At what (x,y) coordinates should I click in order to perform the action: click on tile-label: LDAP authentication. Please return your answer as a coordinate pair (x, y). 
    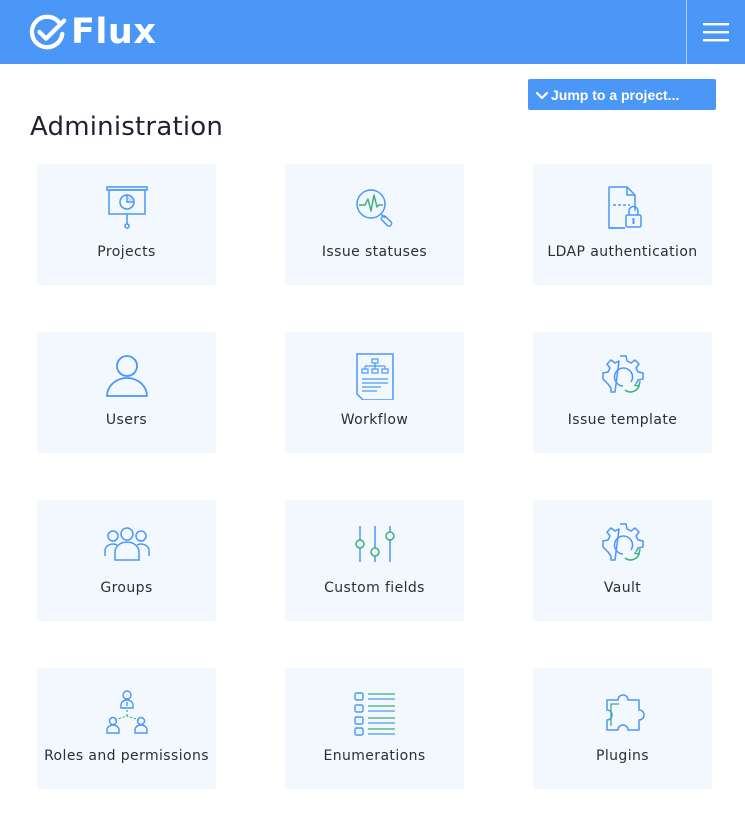
    Looking at the image, I should click on (622, 252).